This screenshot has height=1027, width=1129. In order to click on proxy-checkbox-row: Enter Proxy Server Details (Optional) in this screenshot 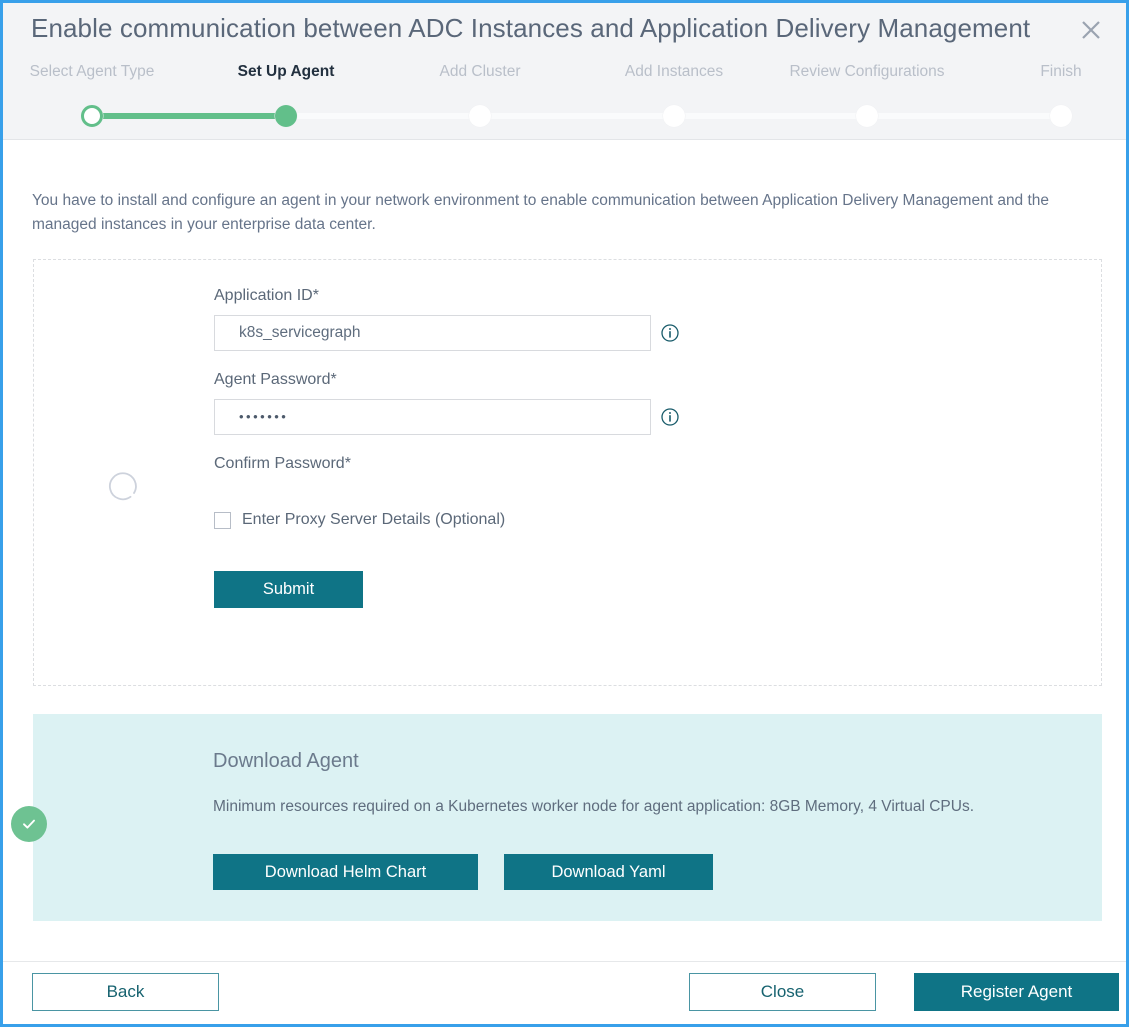, I will do `click(514, 520)`.